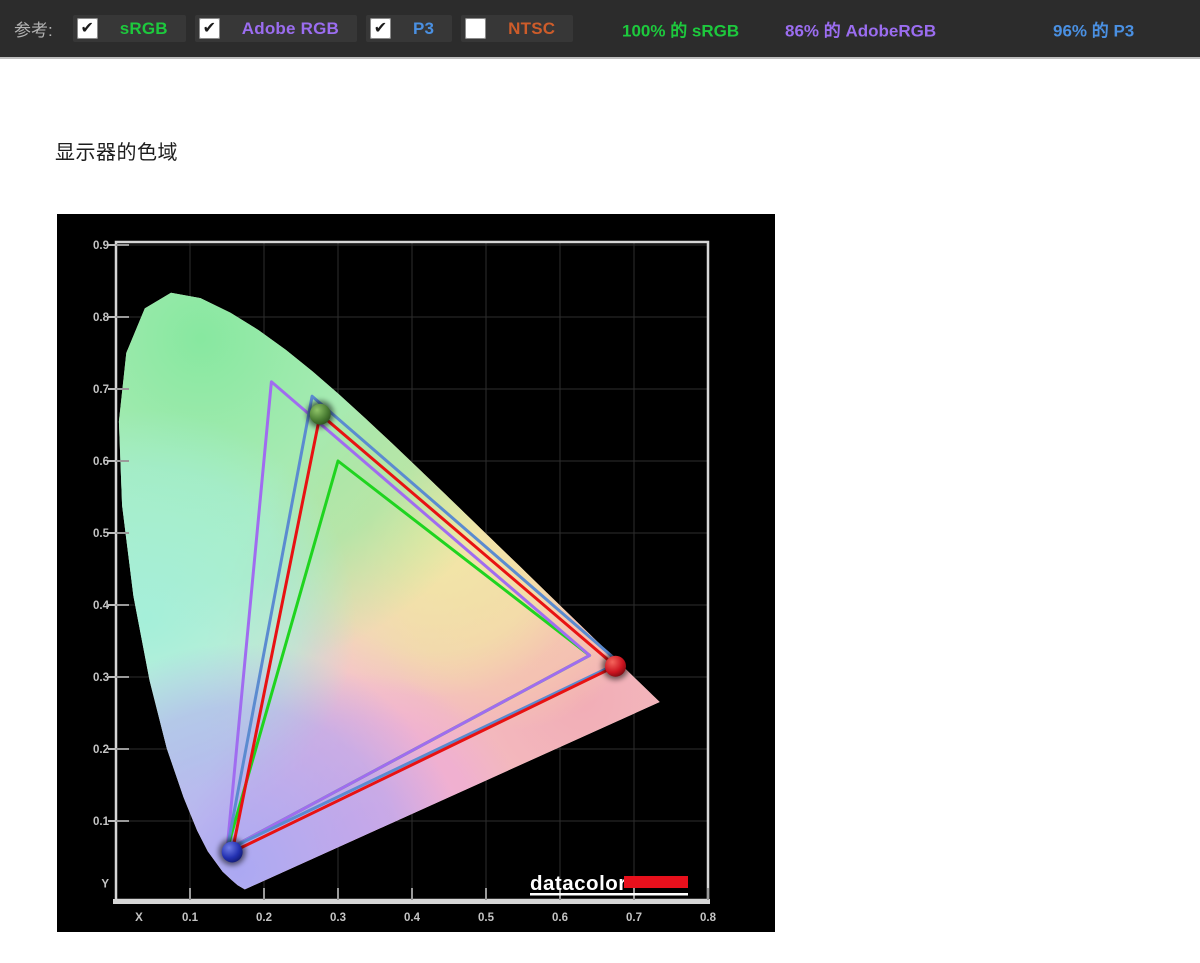 This screenshot has width=1200, height=963. What do you see at coordinates (143, 28) in the screenshot?
I see `srgb-checkbox-label: sRGB` at bounding box center [143, 28].